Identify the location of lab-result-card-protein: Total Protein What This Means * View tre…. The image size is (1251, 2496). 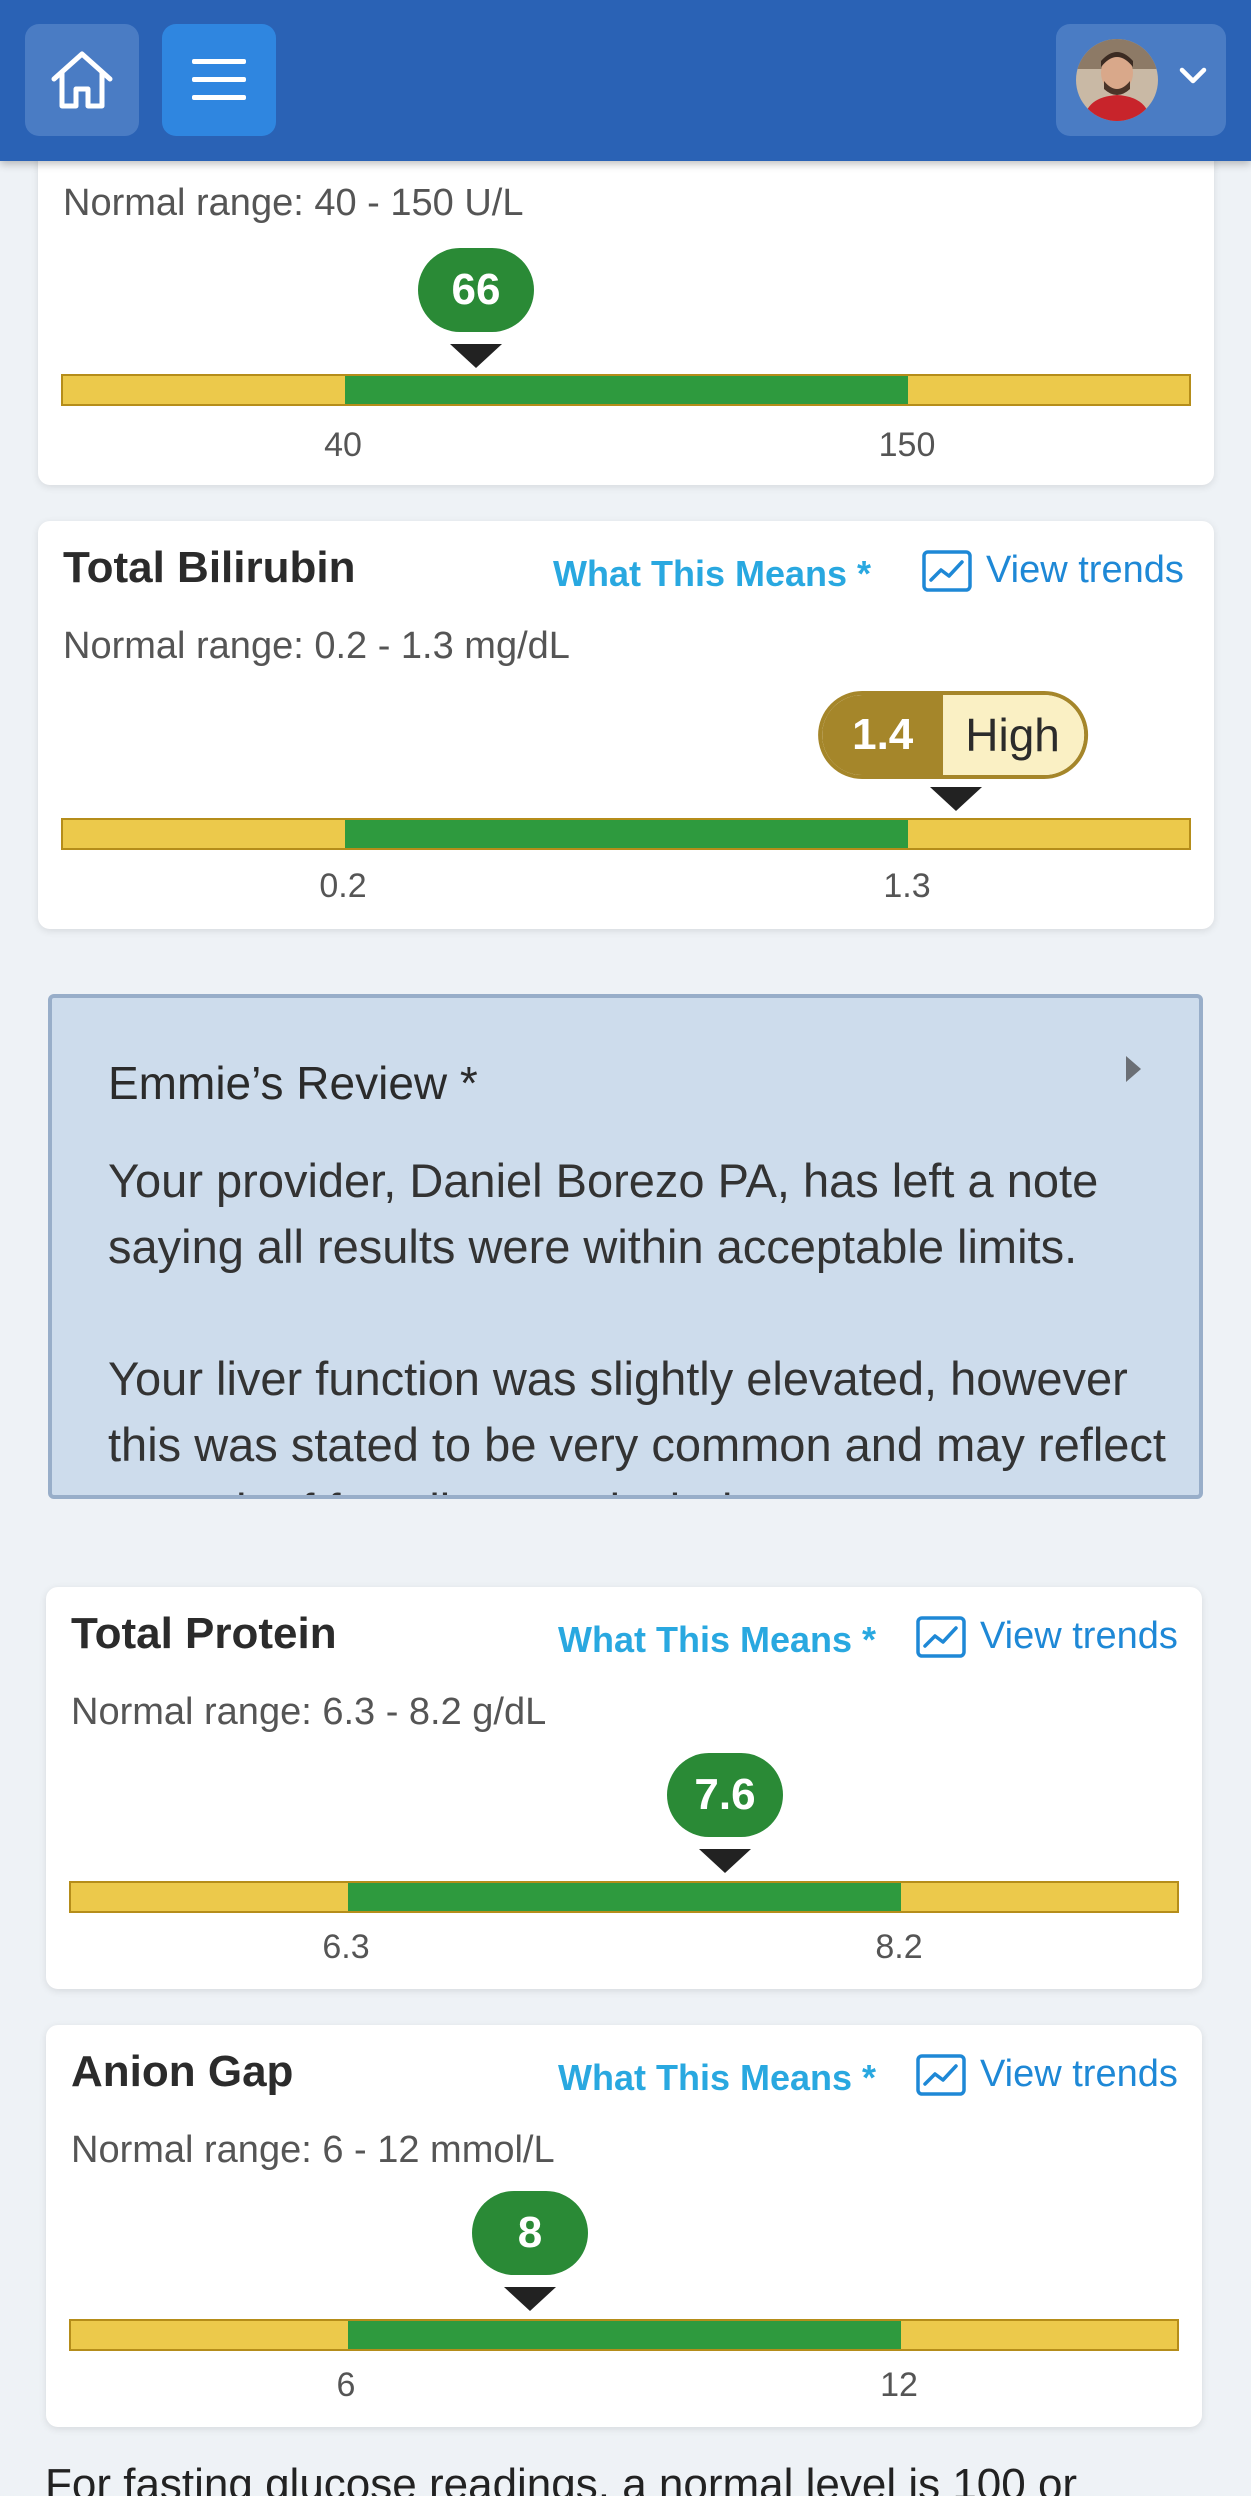
(624, 1788).